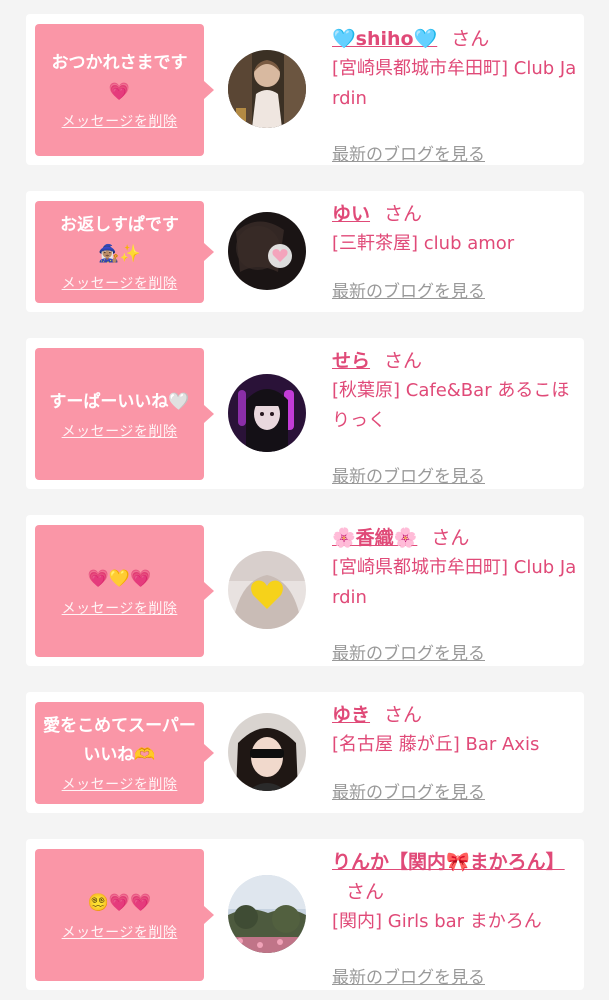 The image size is (609, 1000). Describe the element at coordinates (119, 902) in the screenshot. I see `message-text: 😵‍💫💗💗` at that location.